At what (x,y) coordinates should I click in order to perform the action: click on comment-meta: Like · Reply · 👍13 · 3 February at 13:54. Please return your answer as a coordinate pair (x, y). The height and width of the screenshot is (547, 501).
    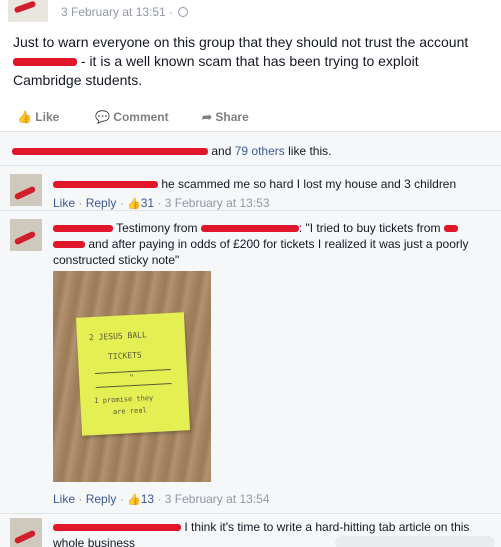
    Looking at the image, I should click on (161, 499).